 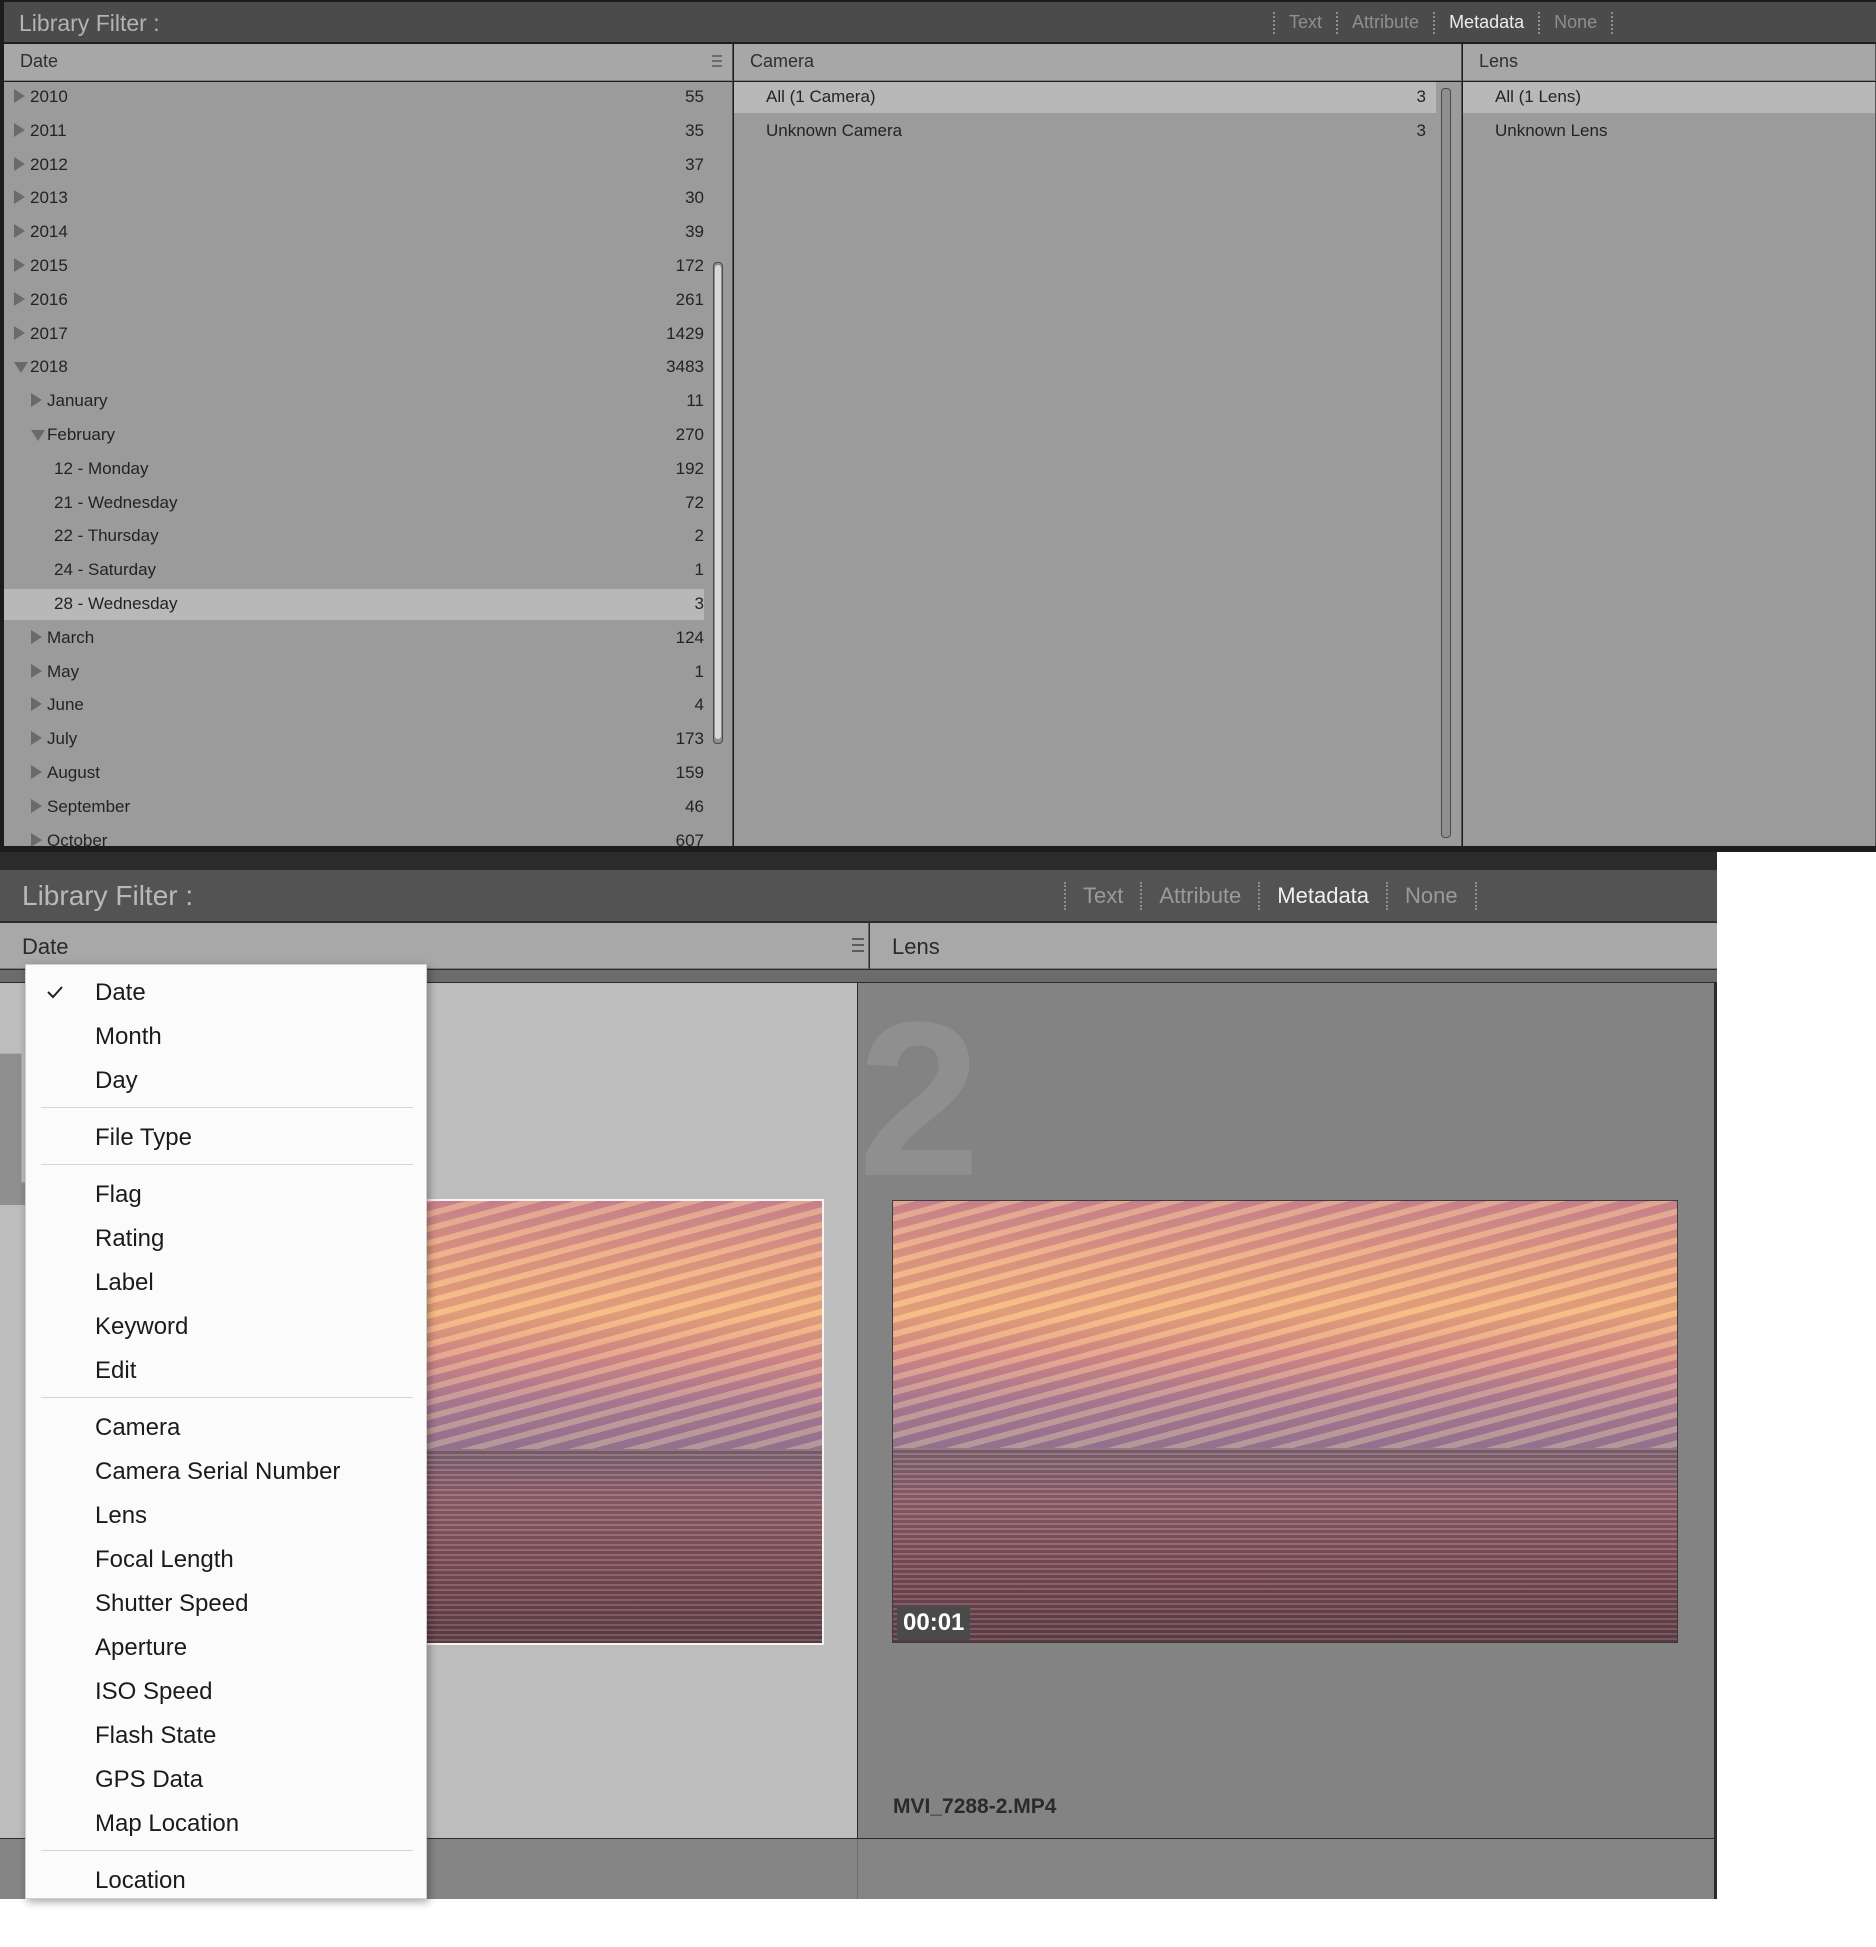 What do you see at coordinates (226, 1138) in the screenshot?
I see `menu-item-file-type: File Type` at bounding box center [226, 1138].